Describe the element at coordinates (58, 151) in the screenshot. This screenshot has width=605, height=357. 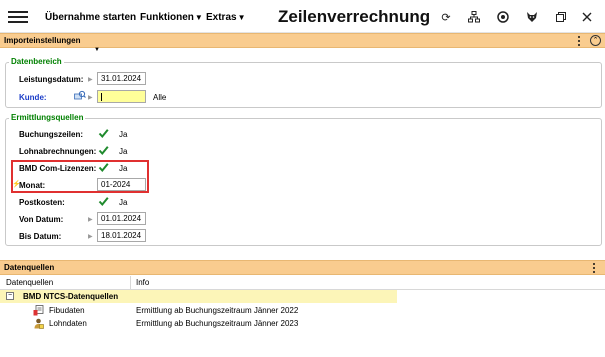
I see `lohnabrechnungen-label: Lohnabrechnungen:` at that location.